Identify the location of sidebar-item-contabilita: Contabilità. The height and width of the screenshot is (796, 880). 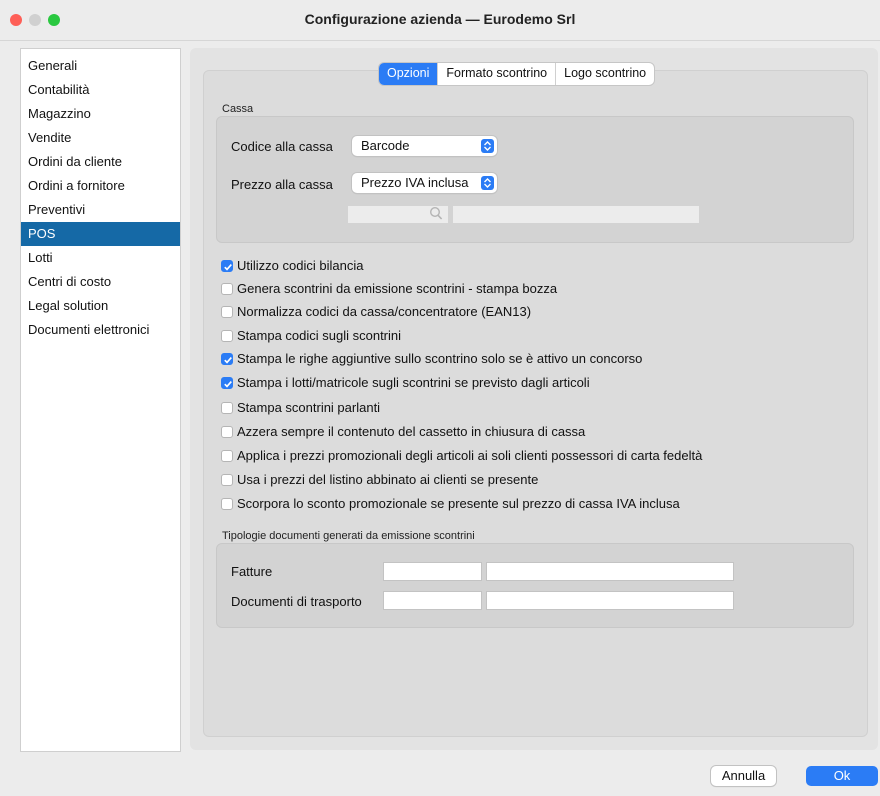
(100, 90).